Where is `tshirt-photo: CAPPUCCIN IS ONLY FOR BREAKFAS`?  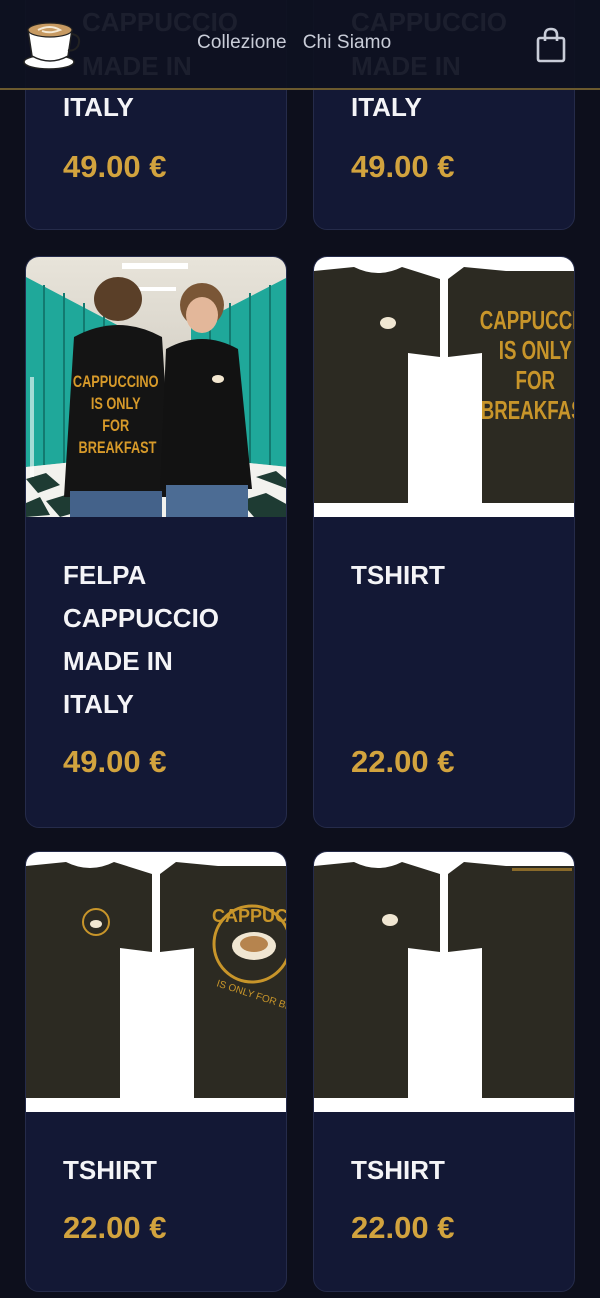
tshirt-photo: CAPPUCCIN IS ONLY FOR BREAKFAS is located at coordinates (156, 982).